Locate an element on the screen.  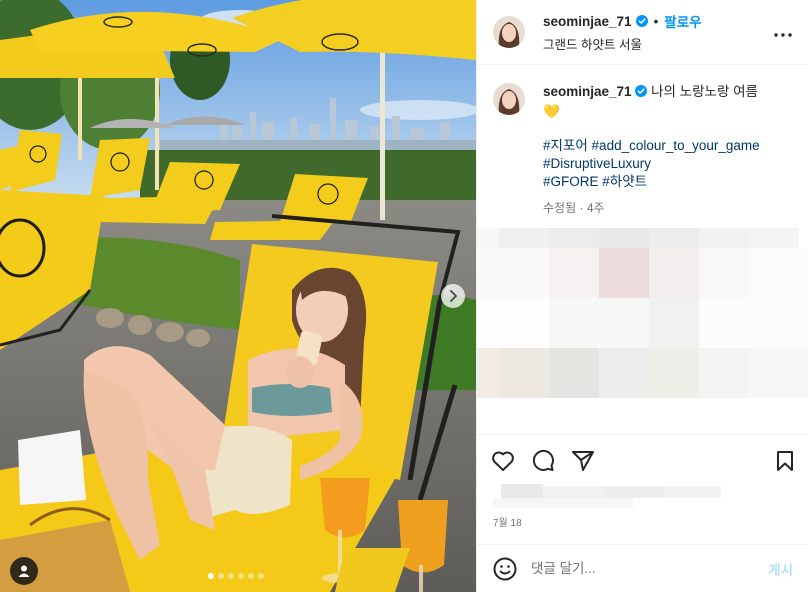
emoji-icon is located at coordinates (505, 568).